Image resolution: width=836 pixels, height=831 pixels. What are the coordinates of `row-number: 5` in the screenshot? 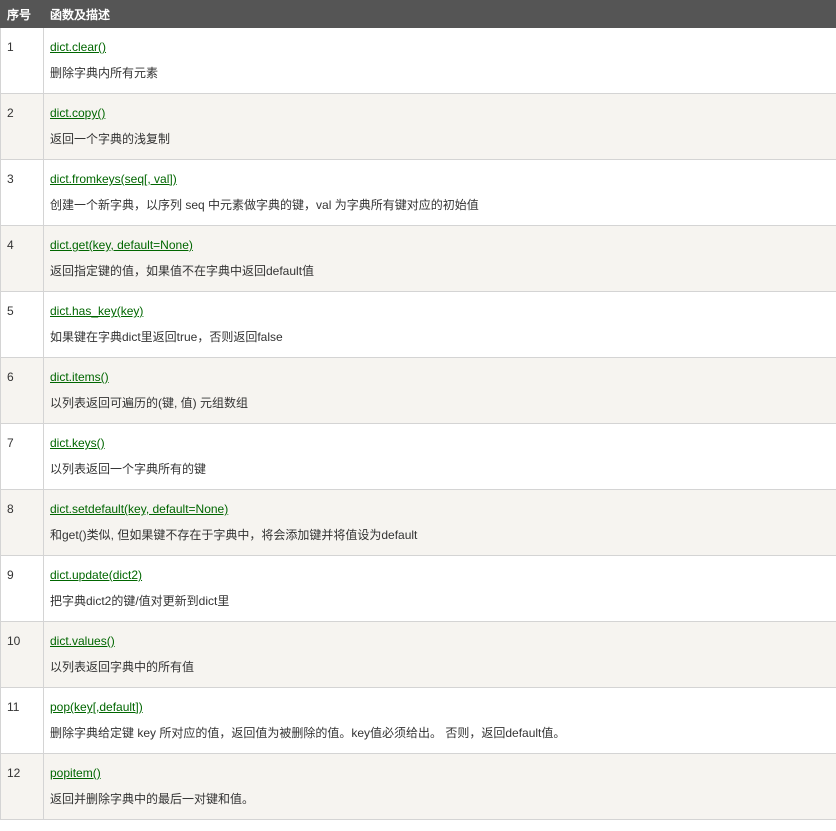 It's located at (10, 311).